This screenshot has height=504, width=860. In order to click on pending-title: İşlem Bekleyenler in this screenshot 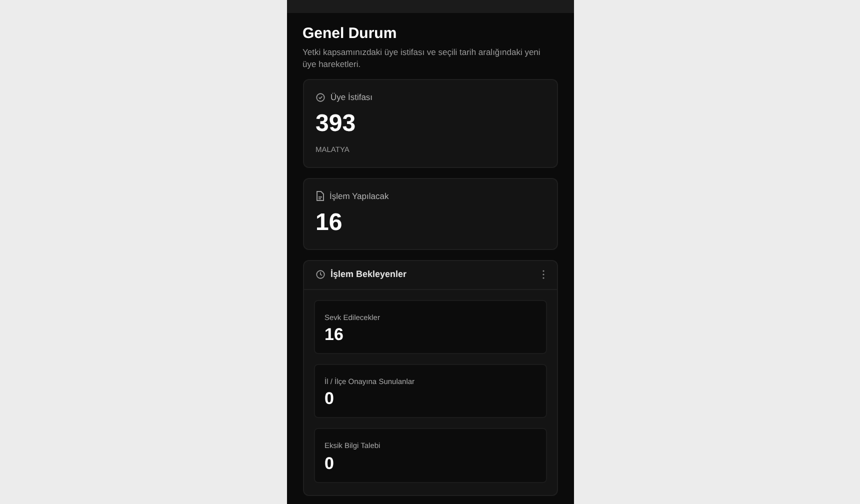, I will do `click(369, 274)`.